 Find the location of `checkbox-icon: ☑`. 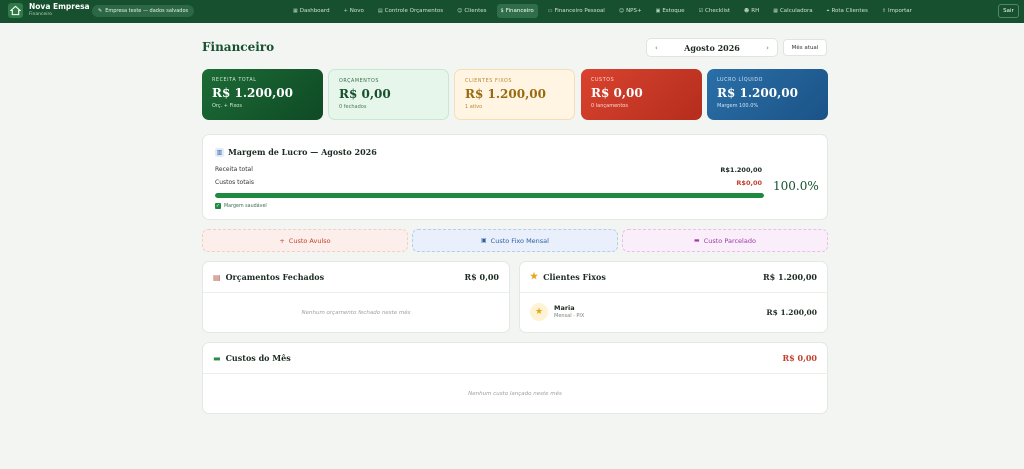

checkbox-icon: ☑ is located at coordinates (701, 11).